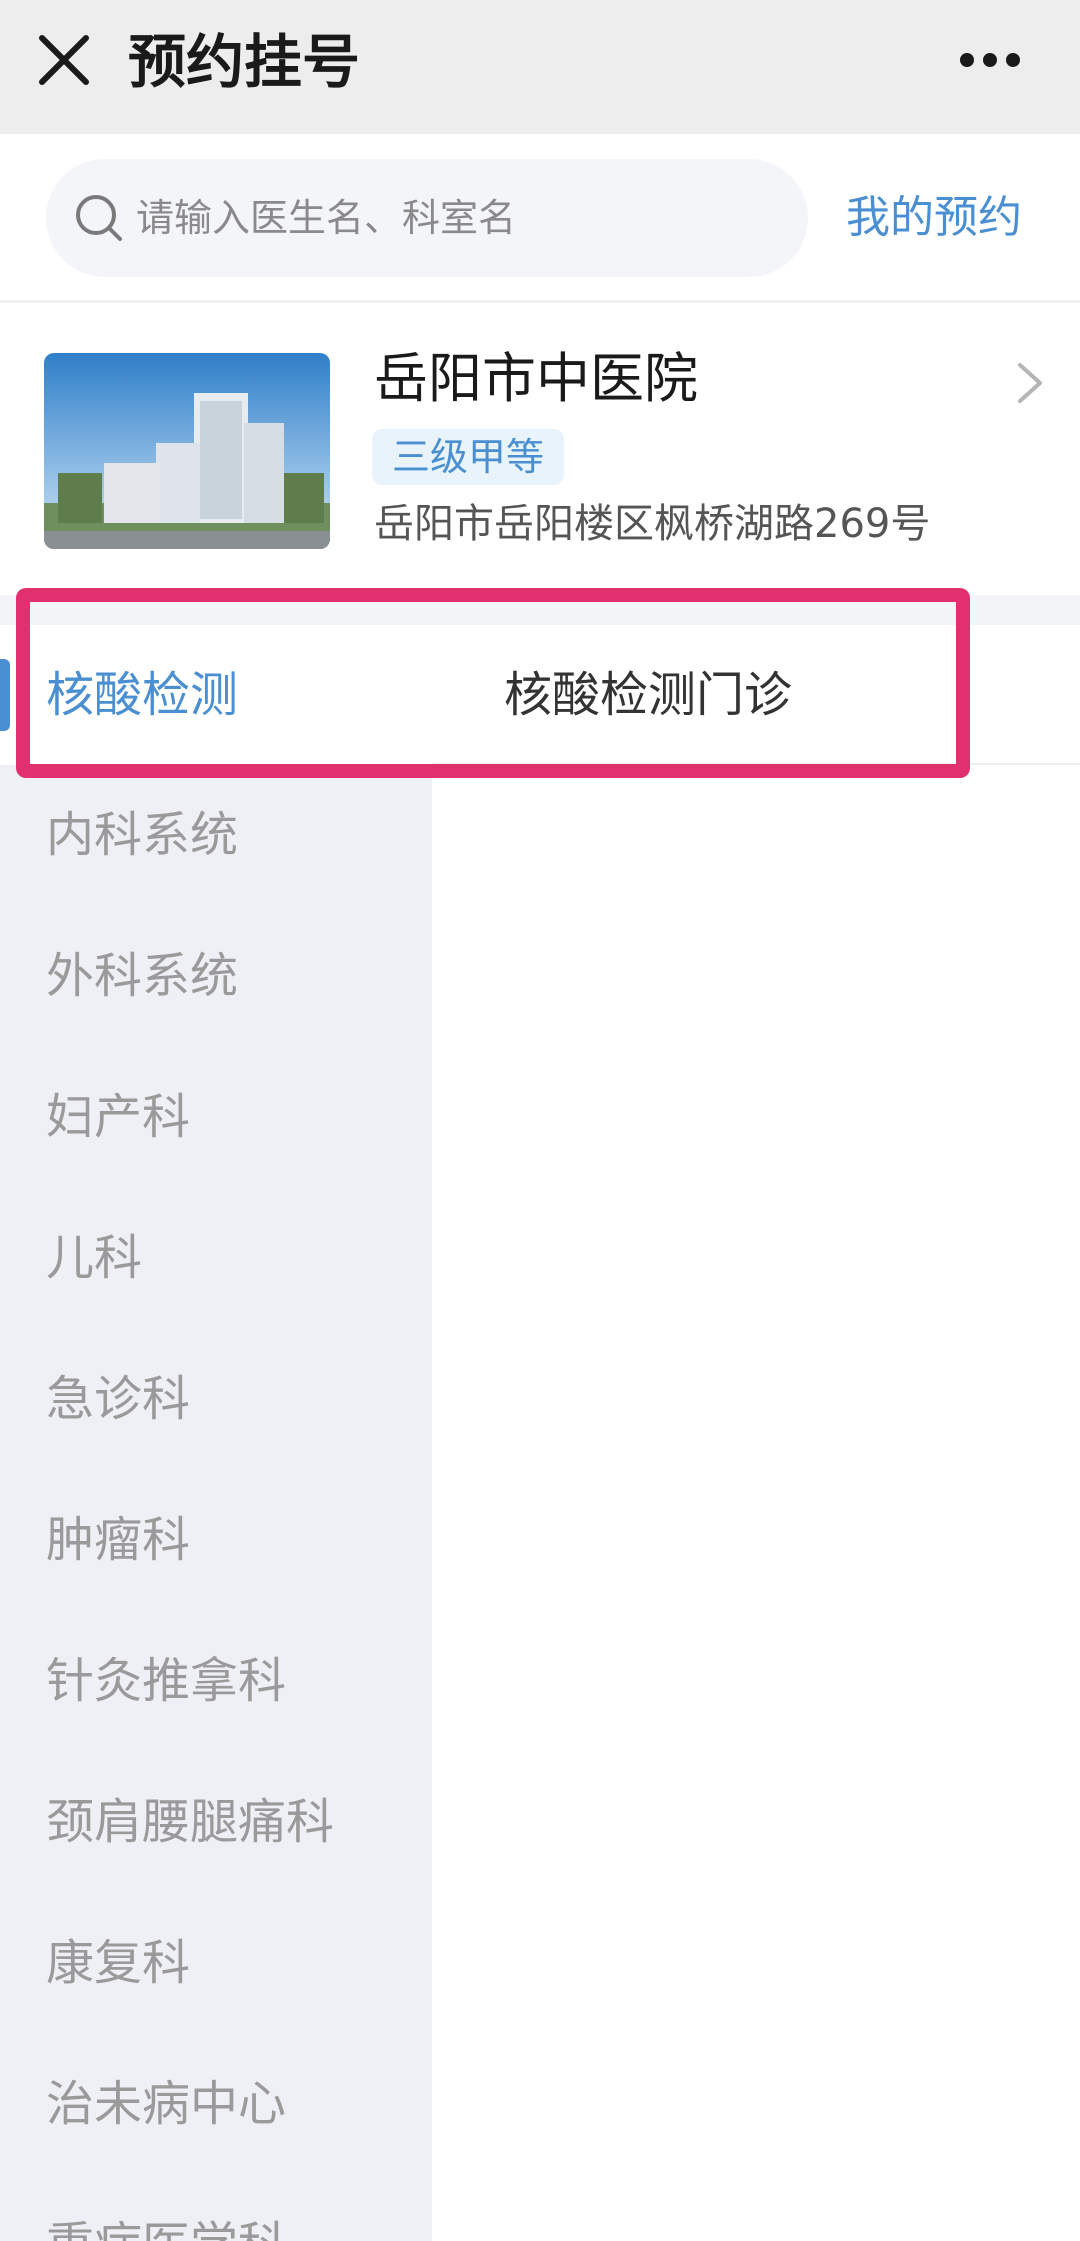 The width and height of the screenshot is (1080, 2241). Describe the element at coordinates (118, 1117) in the screenshot. I see `department-label: 妇产科` at that location.